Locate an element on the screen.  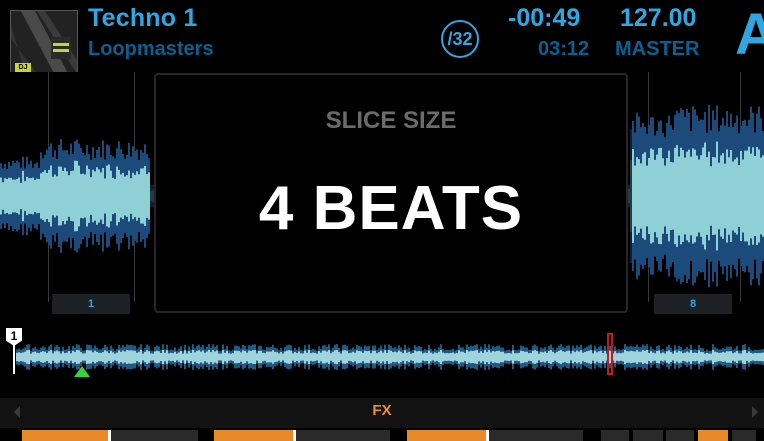
bpm-display: 127.00 is located at coordinates (658, 18).